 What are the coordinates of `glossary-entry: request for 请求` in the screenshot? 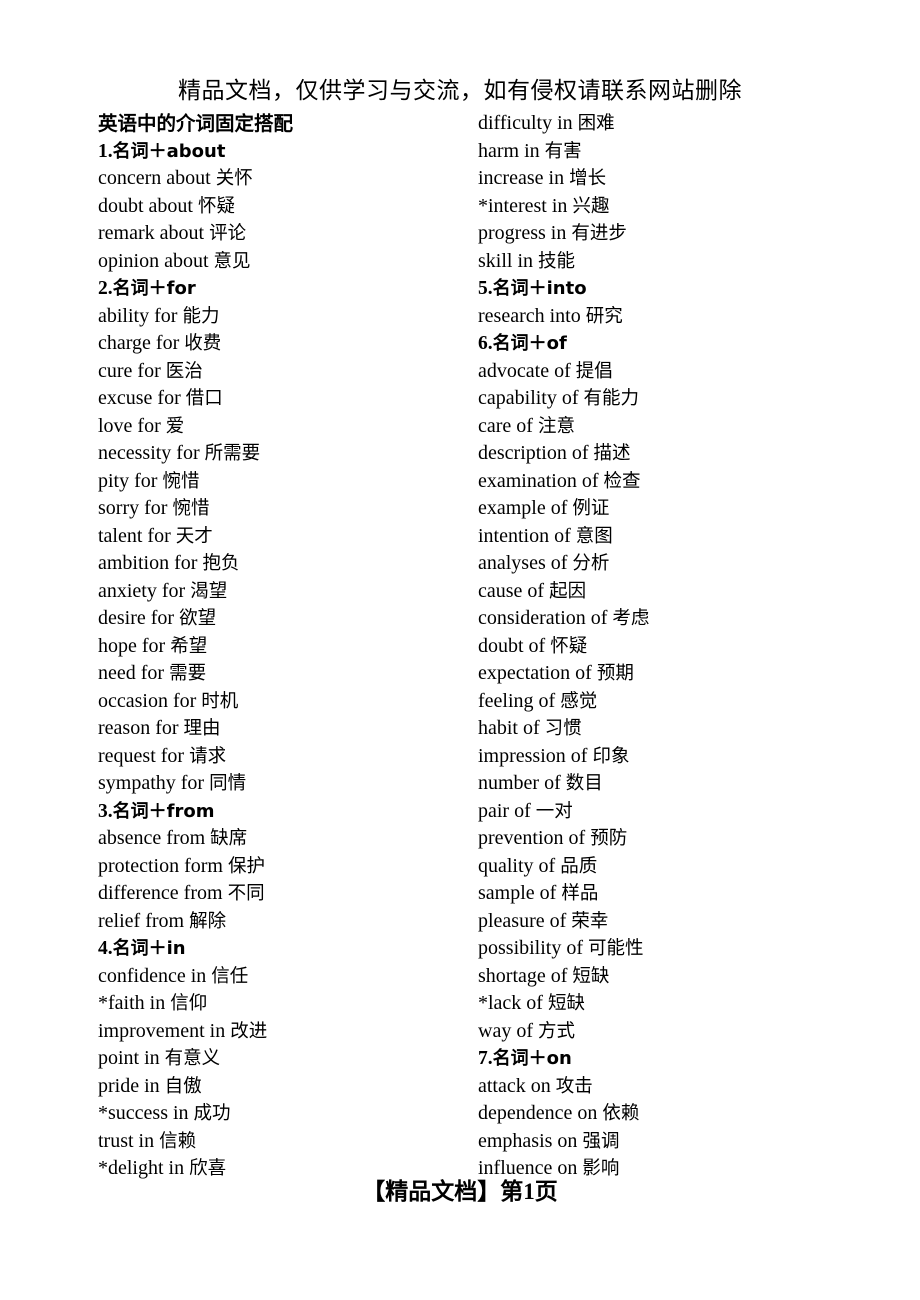 It's located at (283, 757).